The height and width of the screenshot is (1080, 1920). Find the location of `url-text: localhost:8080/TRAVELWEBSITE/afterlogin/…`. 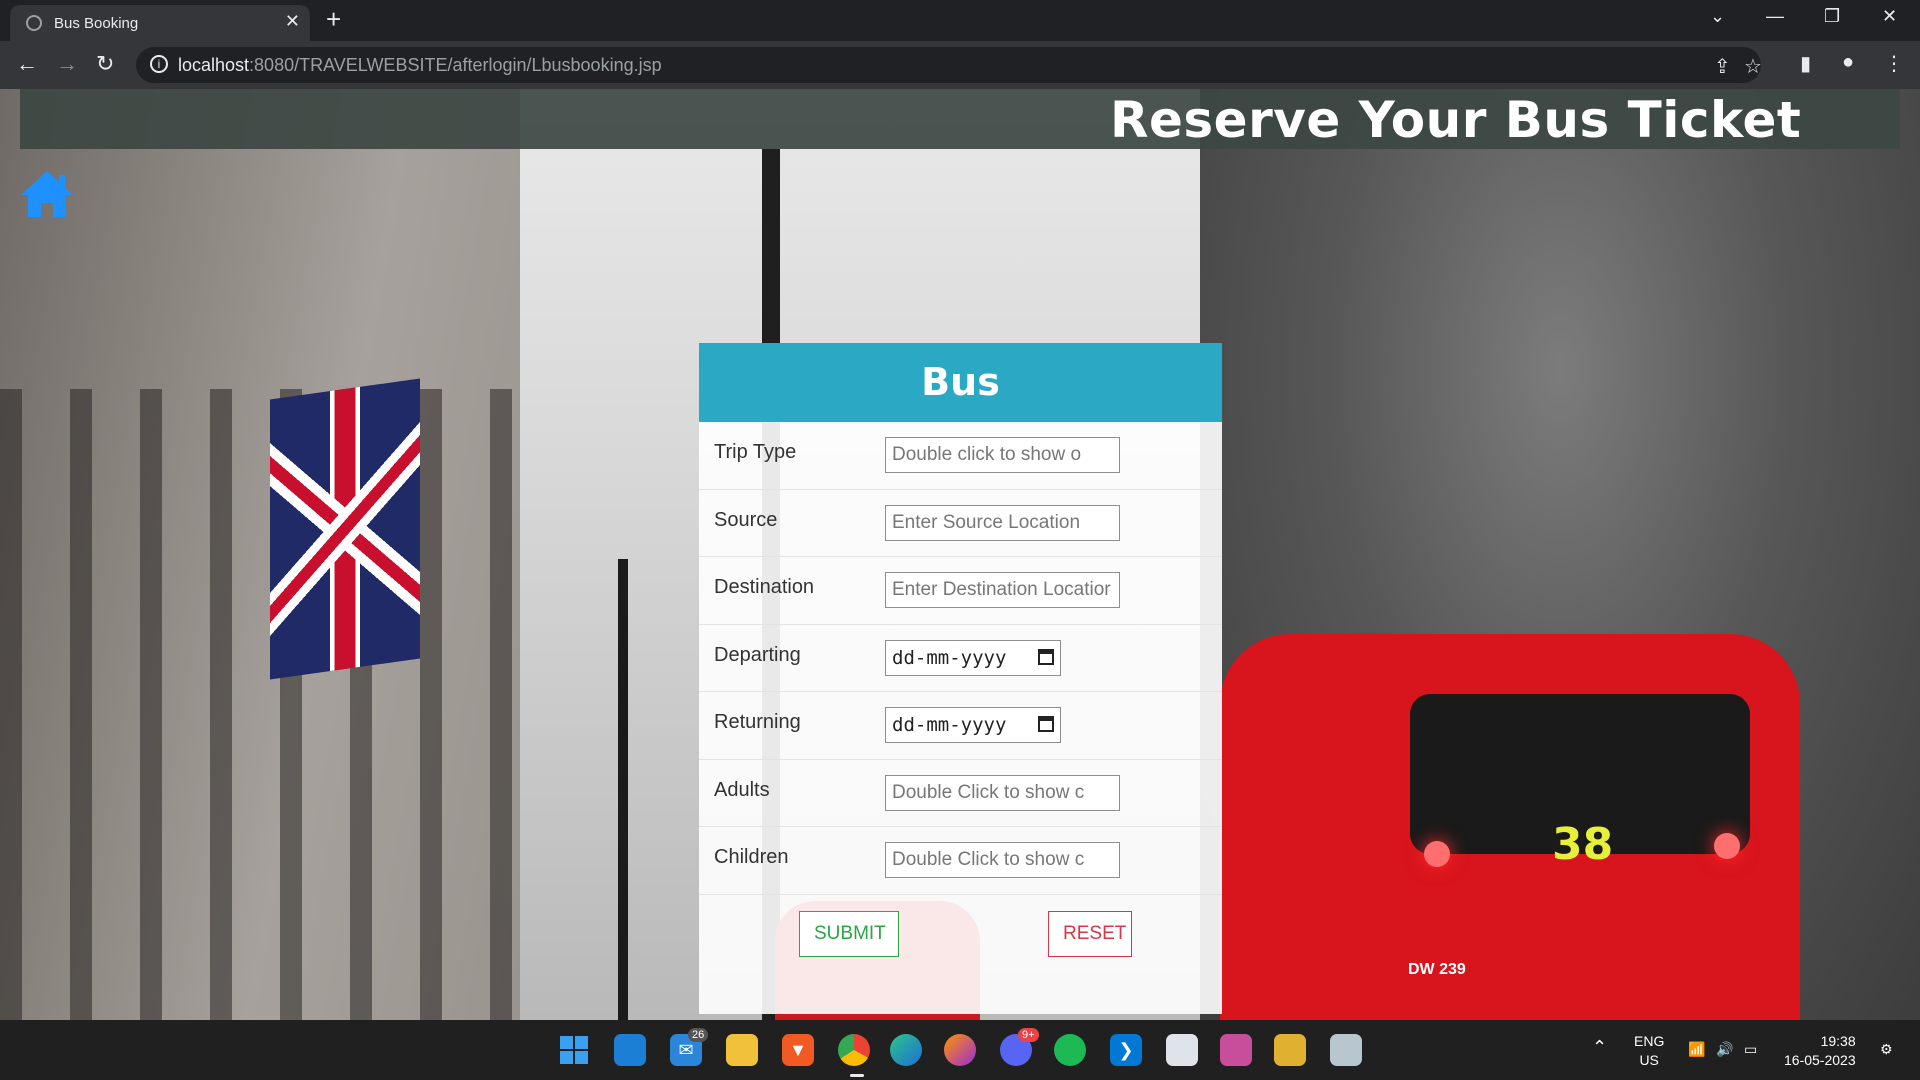

url-text: localhost:8080/TRAVELWEBSITE/afterlogin/… is located at coordinates (420, 65).